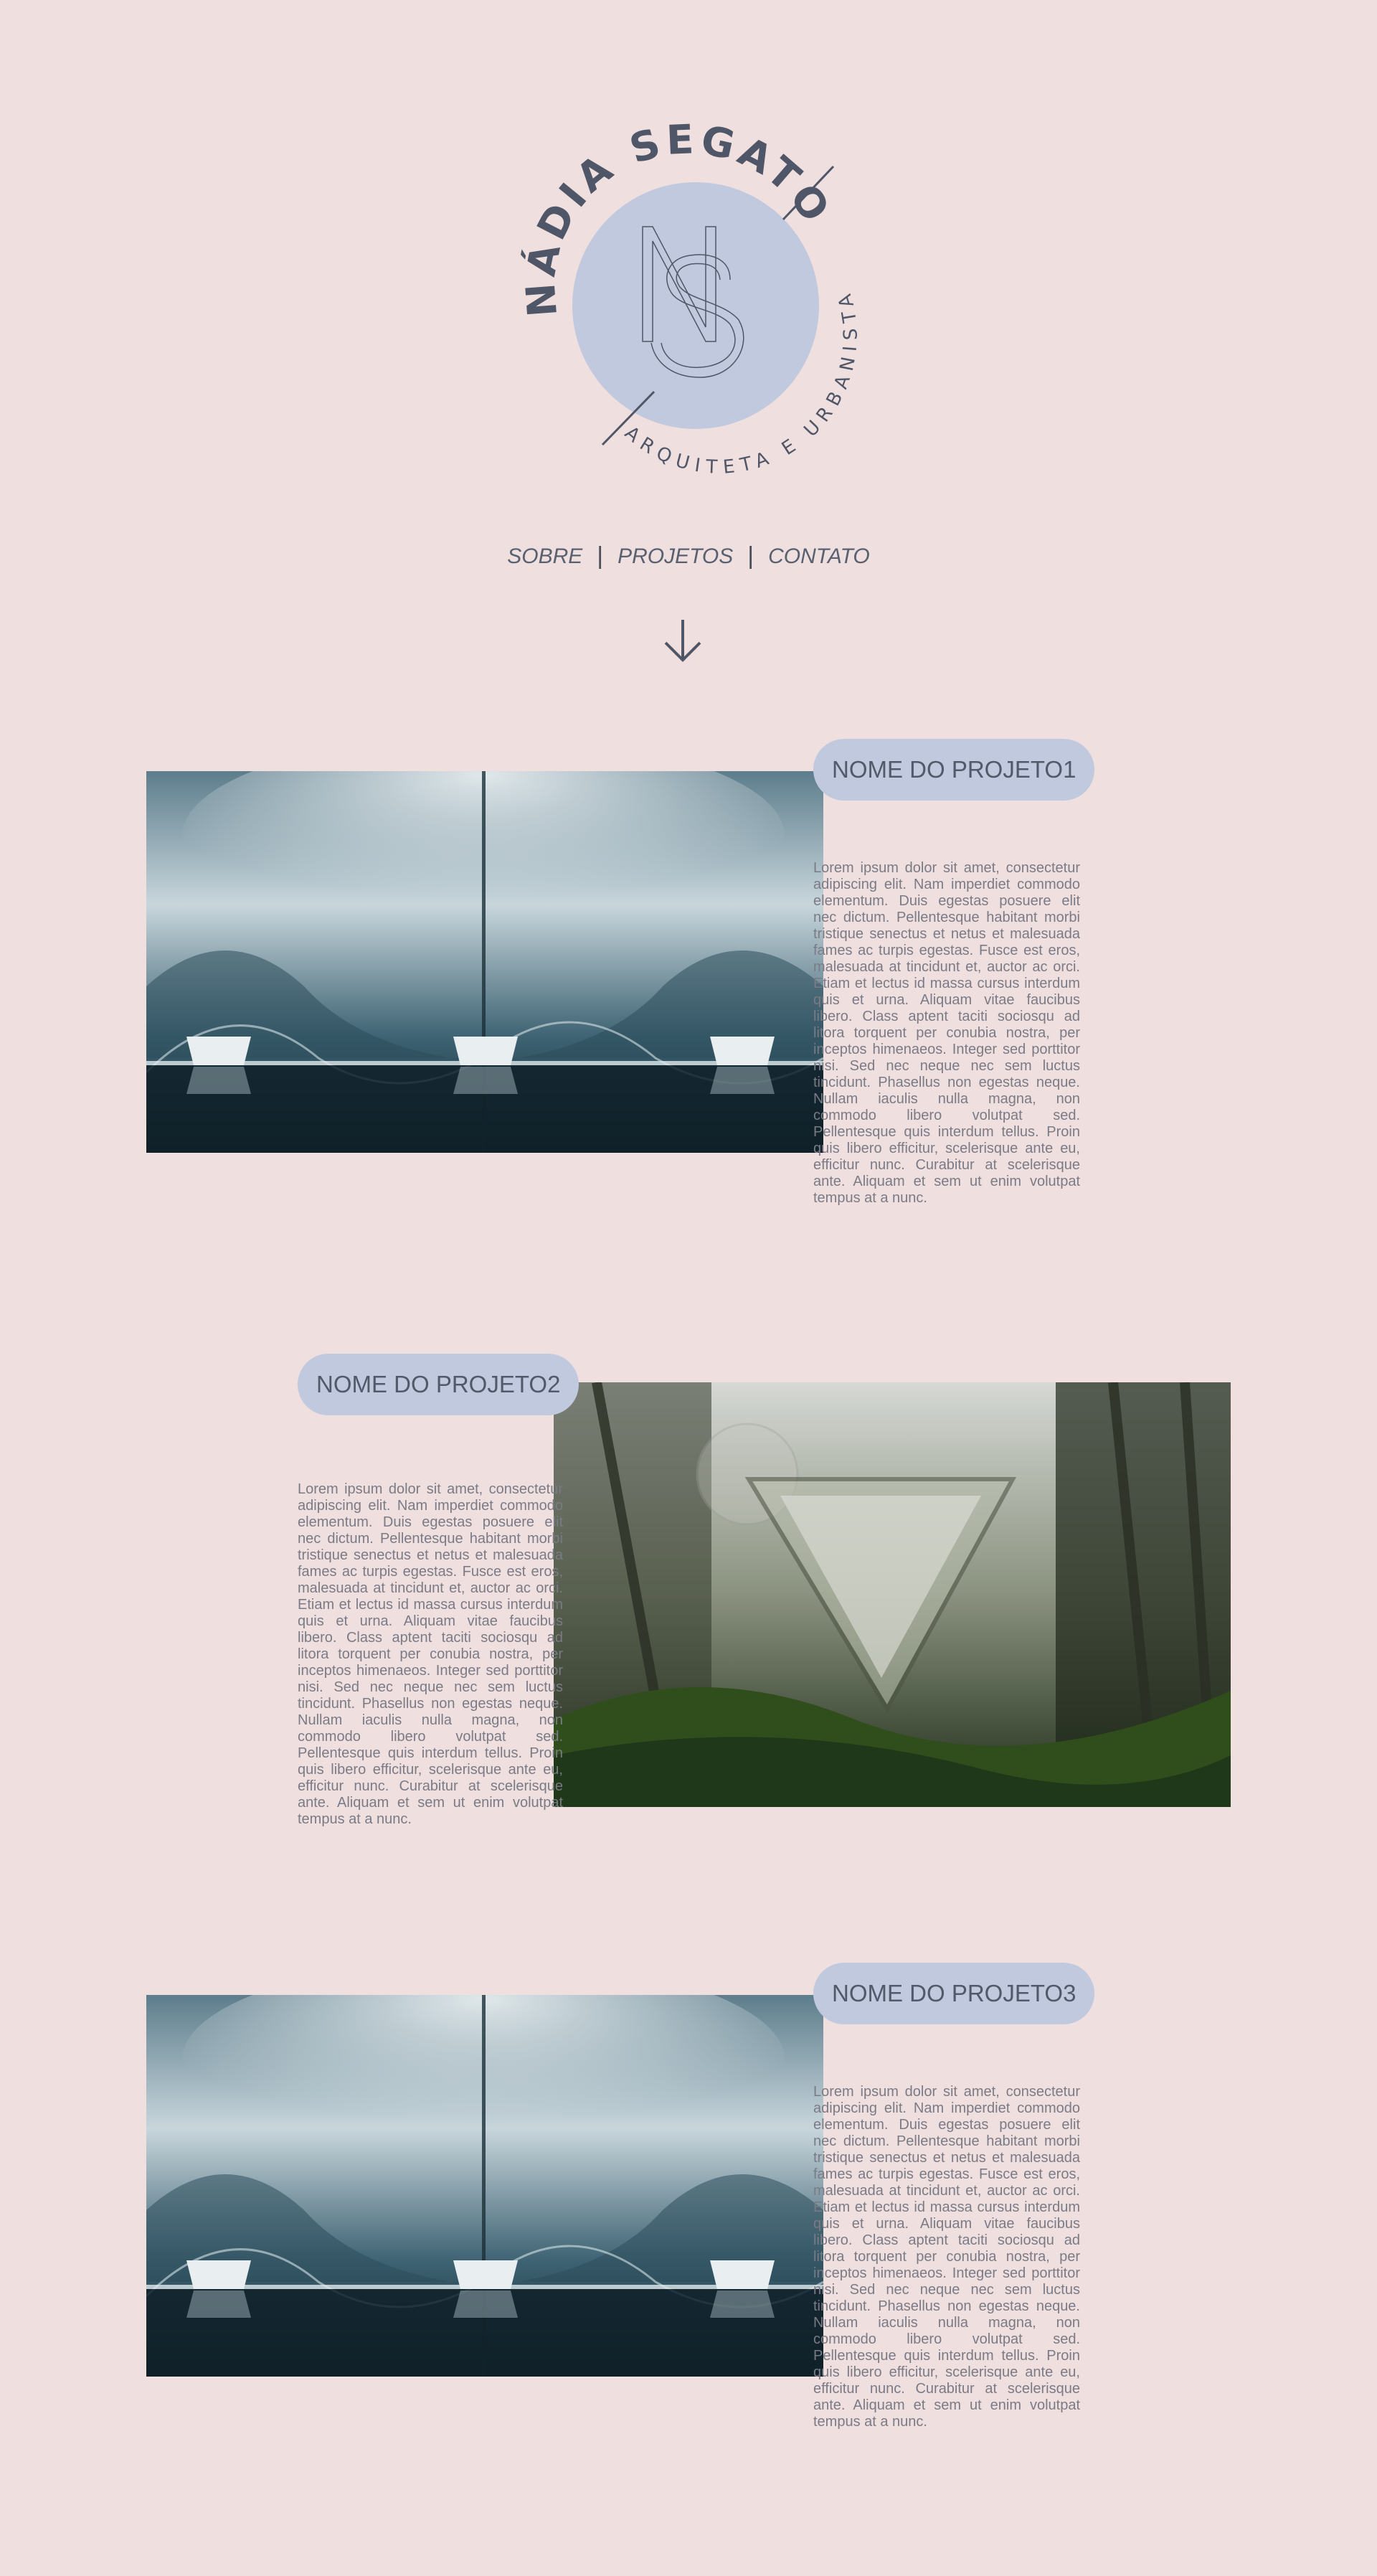 The height and width of the screenshot is (2576, 1377). Describe the element at coordinates (954, 770) in the screenshot. I see `project-1-title: NOME DO PROJETO1` at that location.